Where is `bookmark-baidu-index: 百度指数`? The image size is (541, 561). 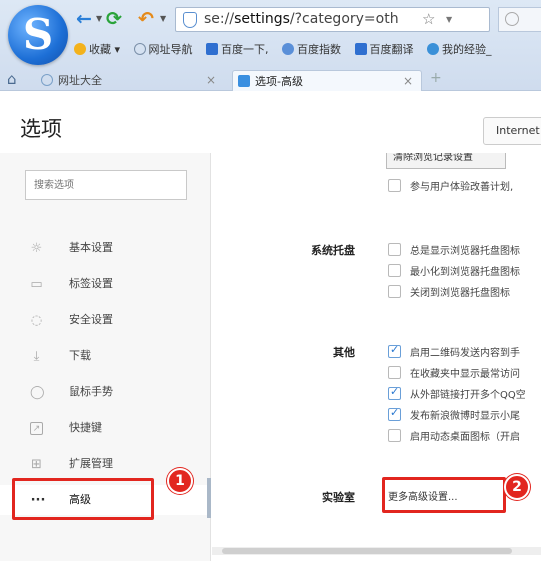 bookmark-baidu-index: 百度指数 is located at coordinates (311, 50).